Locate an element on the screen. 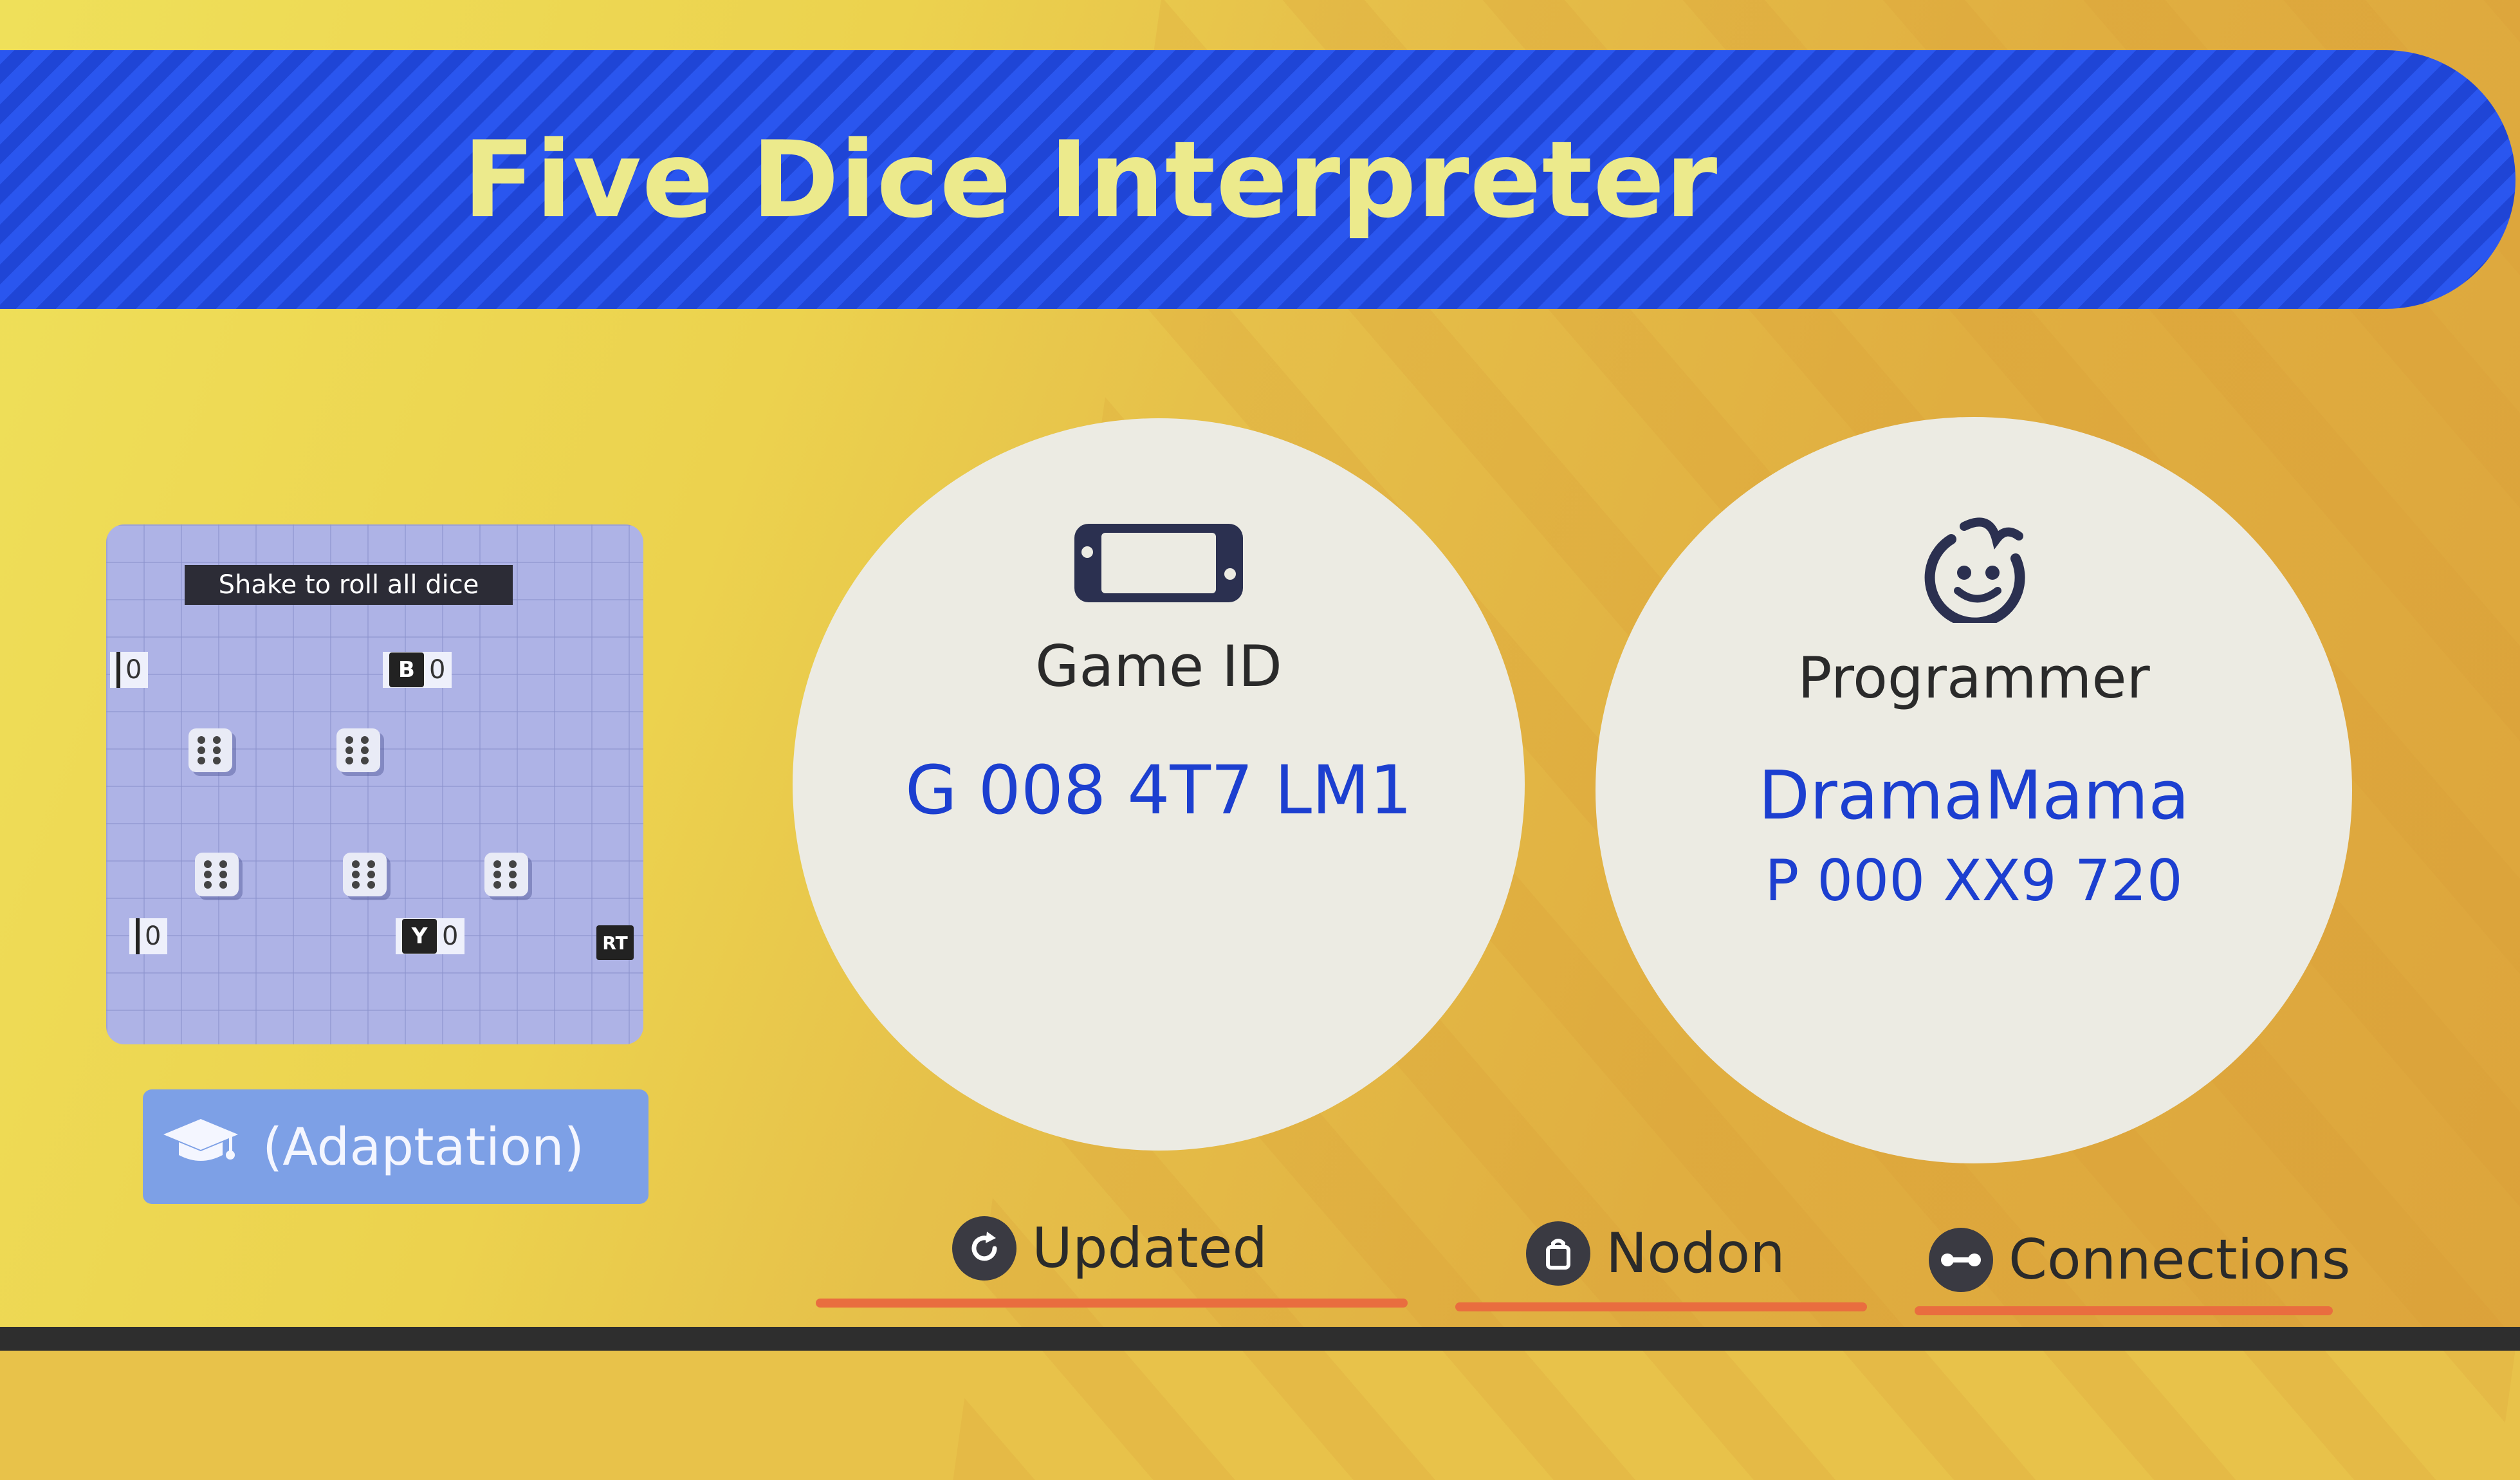 The image size is (2520, 1480). rt-button-icon: RT is located at coordinates (615, 942).